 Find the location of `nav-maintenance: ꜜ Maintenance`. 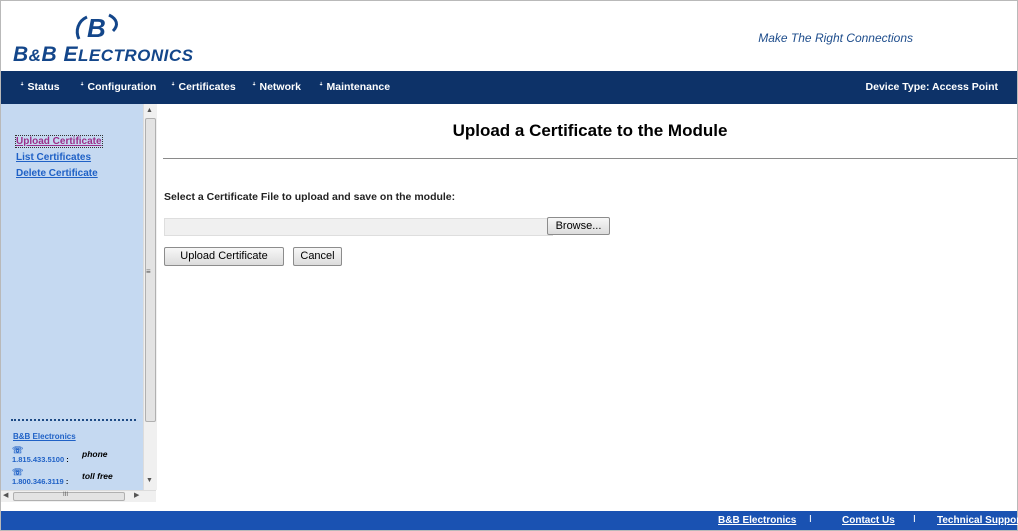

nav-maintenance: ꜜ Maintenance is located at coordinates (354, 87).